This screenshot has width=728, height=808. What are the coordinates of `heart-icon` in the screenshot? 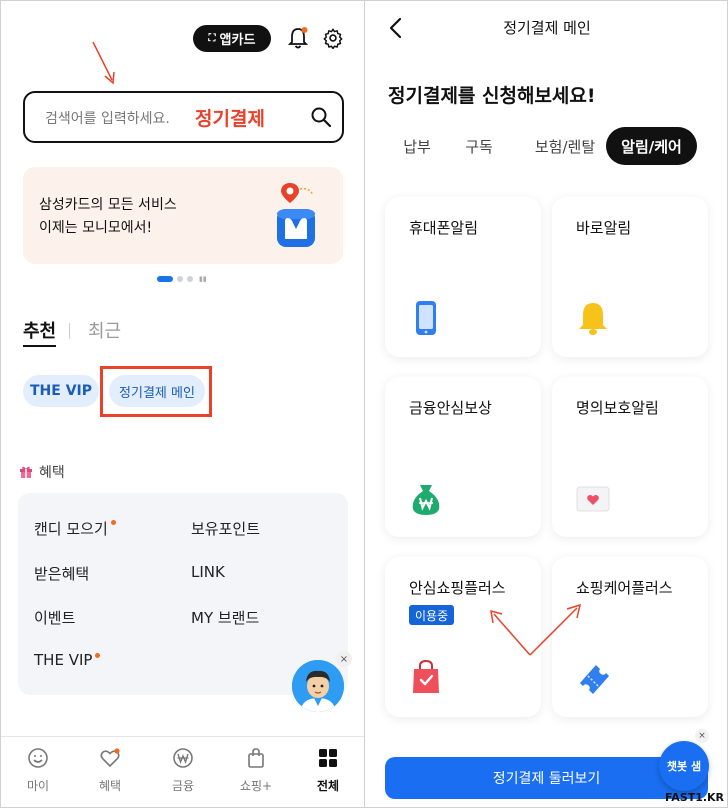 It's located at (110, 758).